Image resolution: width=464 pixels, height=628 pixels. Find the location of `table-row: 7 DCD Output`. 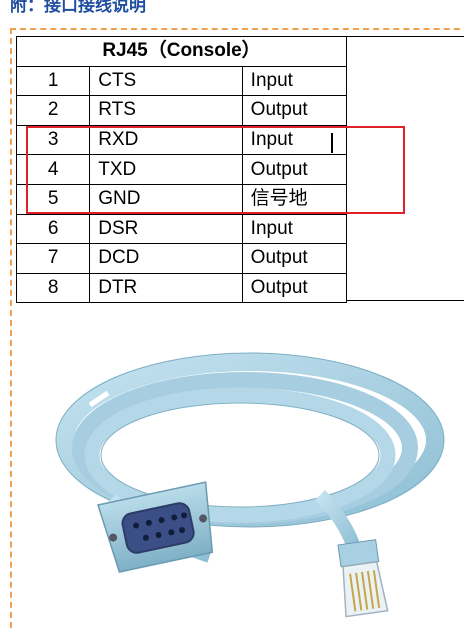

table-row: 7 DCD Output is located at coordinates (181, 258).